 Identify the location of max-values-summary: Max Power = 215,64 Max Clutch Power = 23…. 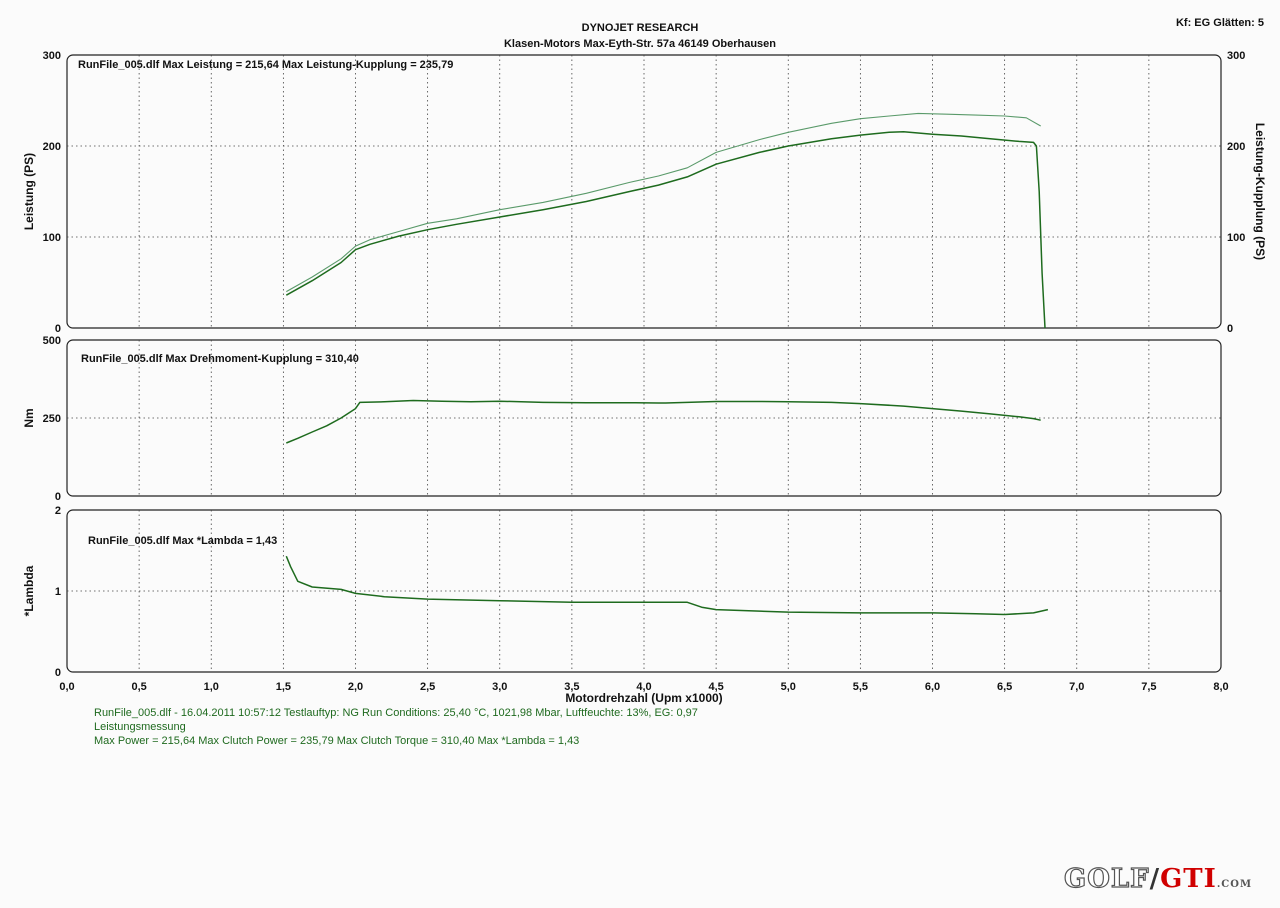
(337, 741).